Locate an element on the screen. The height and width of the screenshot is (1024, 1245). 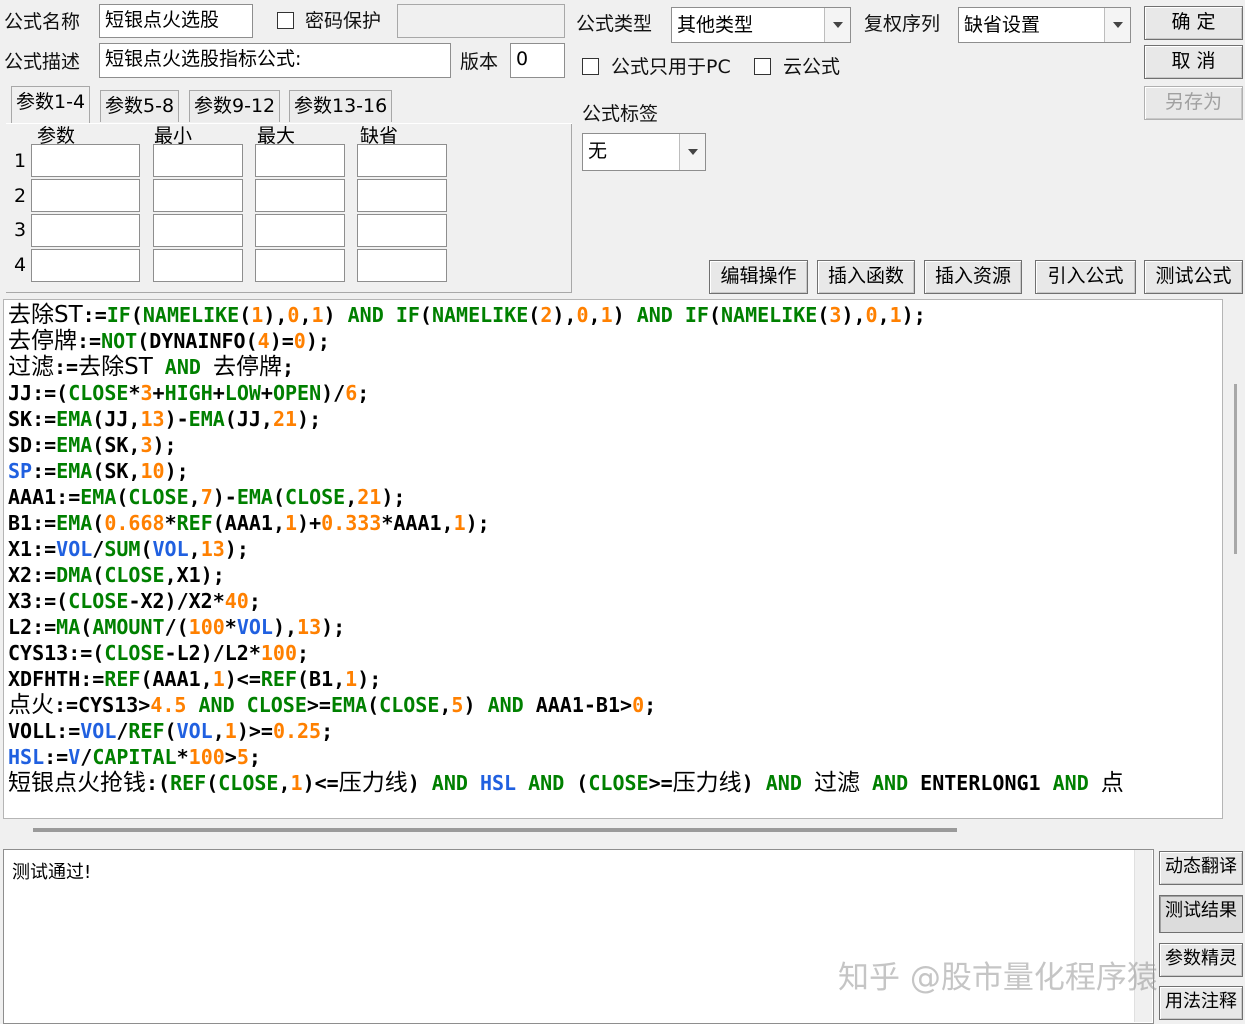
code-token: ) is located at coordinates (419, 783).